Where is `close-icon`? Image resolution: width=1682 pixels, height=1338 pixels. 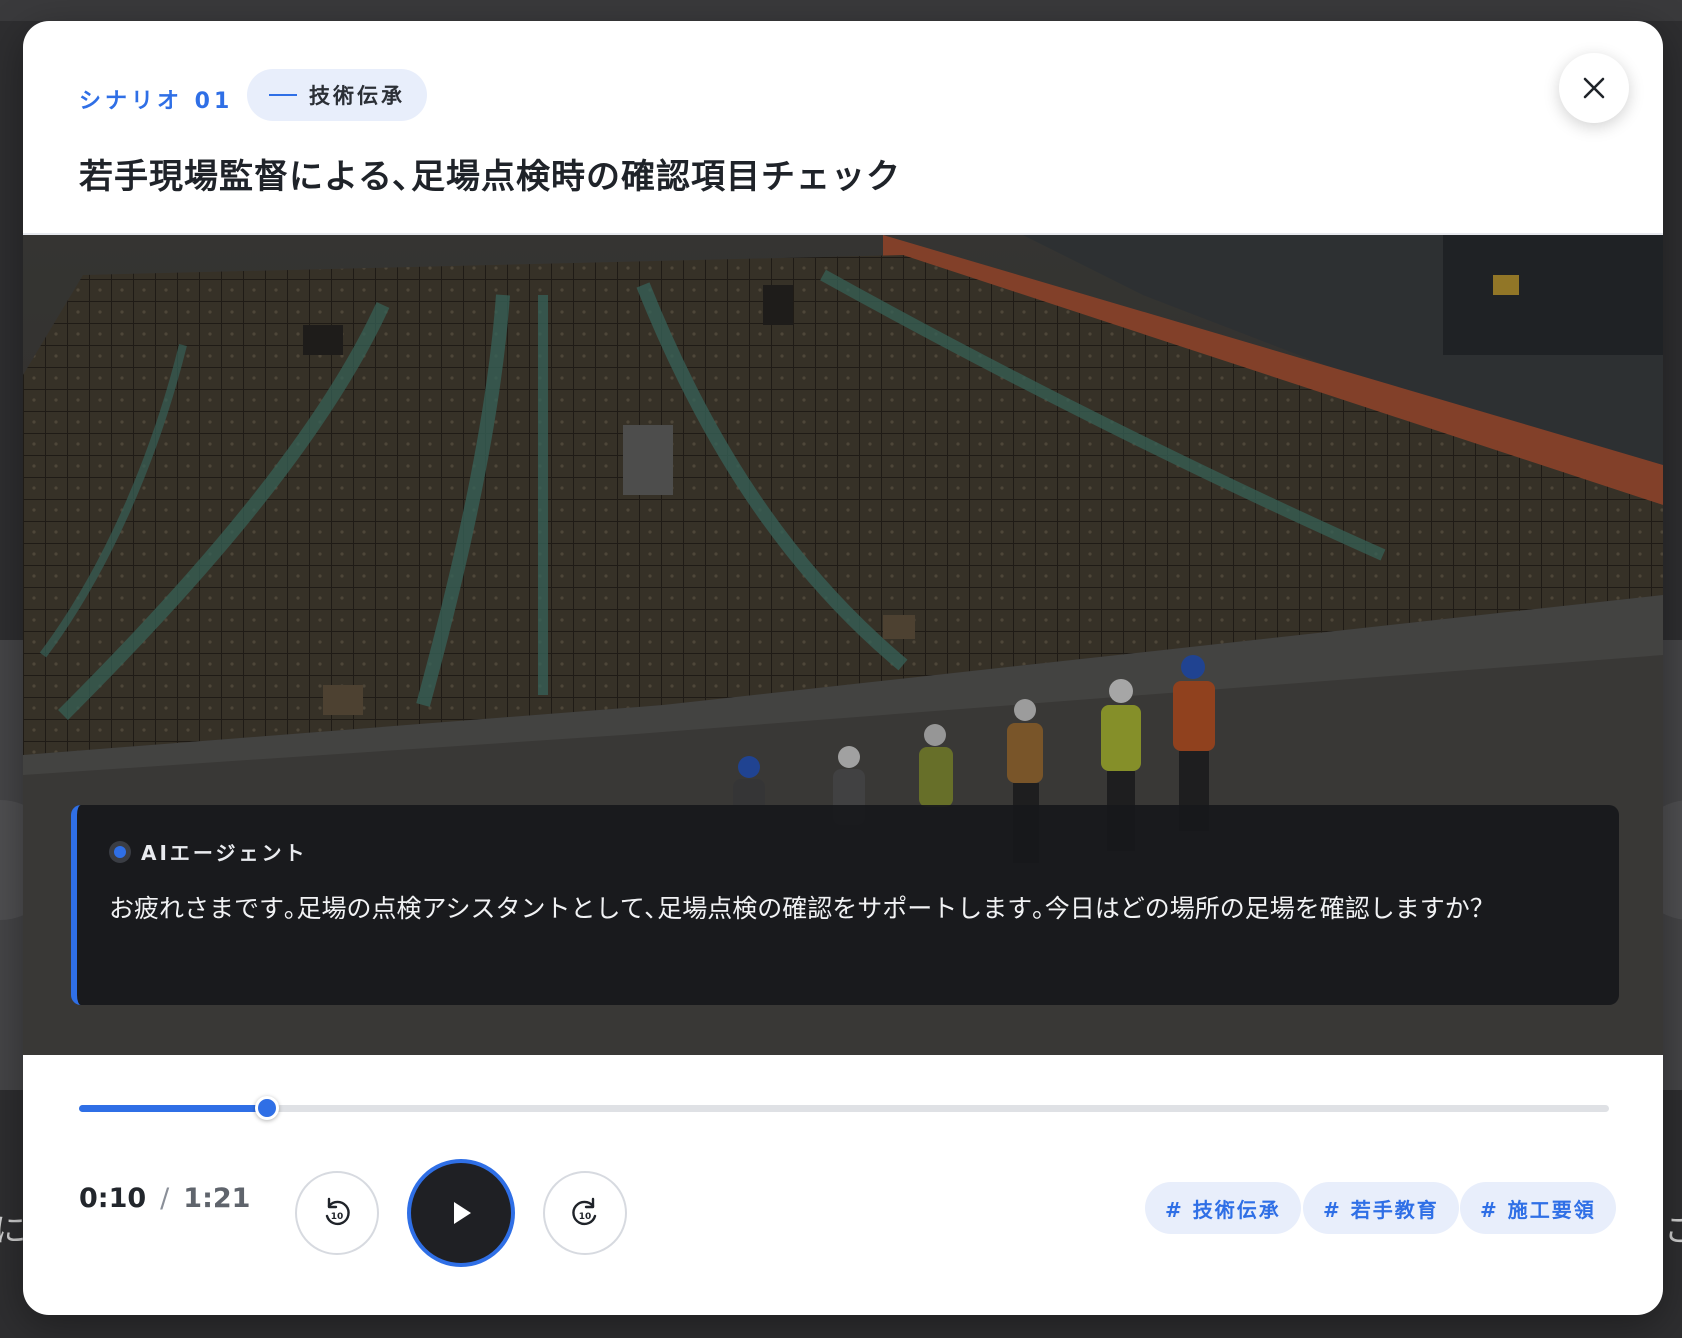
close-icon is located at coordinates (1594, 88).